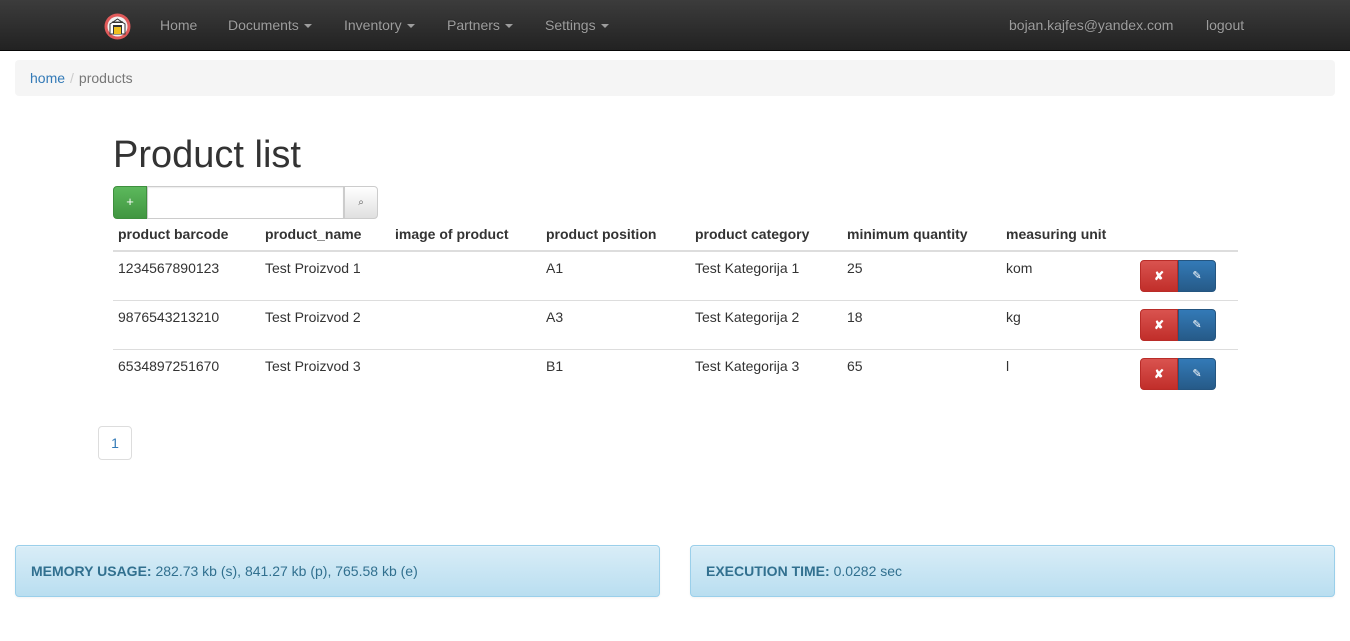 This screenshot has height=641, width=1350. I want to click on nav-home-label: Home, so click(179, 25).